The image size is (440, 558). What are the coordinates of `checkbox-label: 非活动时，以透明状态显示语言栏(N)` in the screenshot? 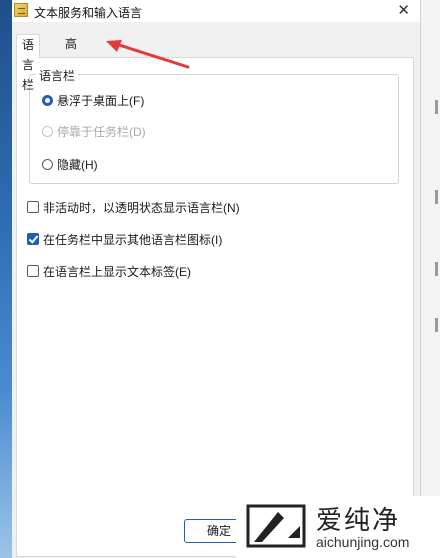 It's located at (141, 207).